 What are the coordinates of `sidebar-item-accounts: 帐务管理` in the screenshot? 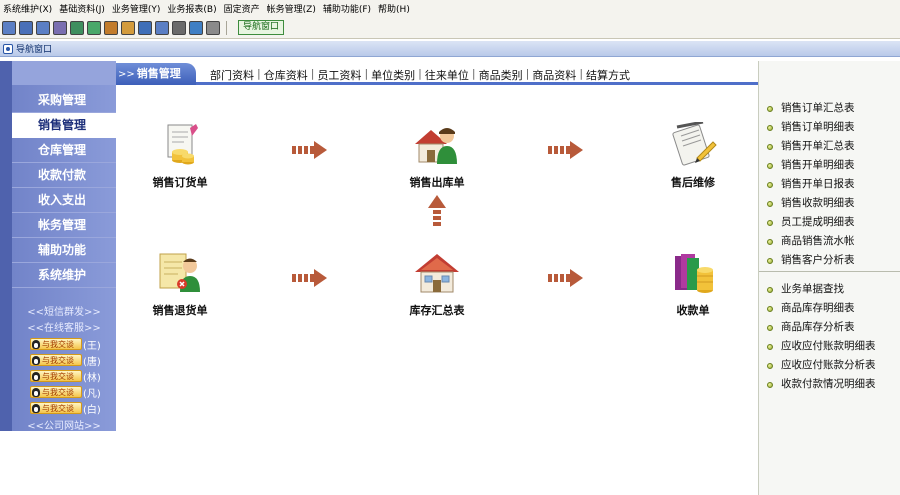 It's located at (64, 225).